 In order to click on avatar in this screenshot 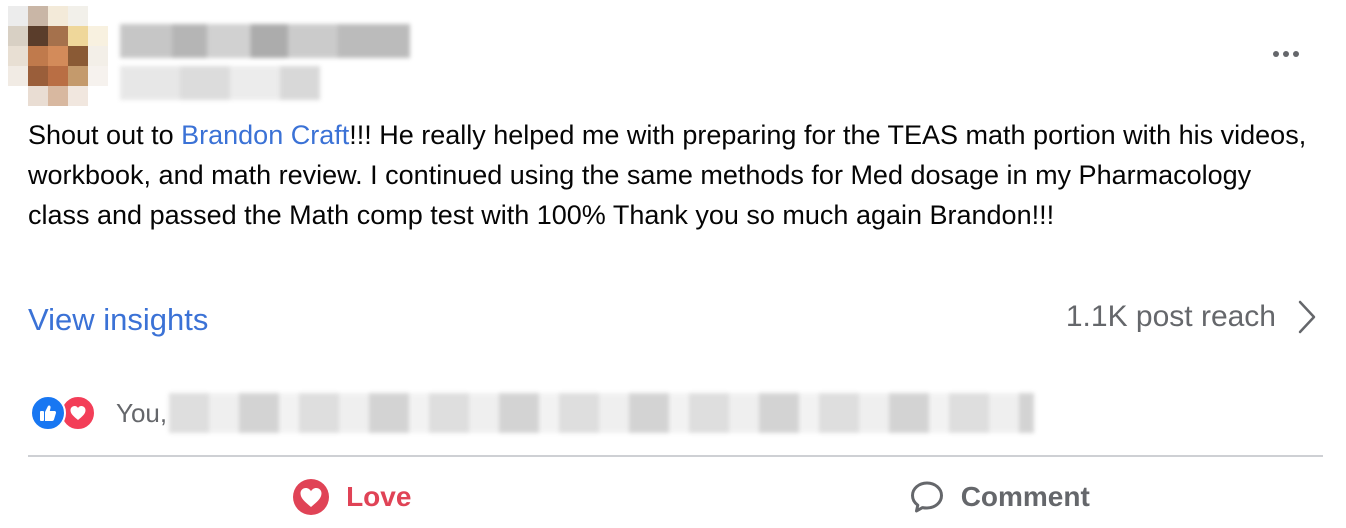, I will do `click(58, 56)`.